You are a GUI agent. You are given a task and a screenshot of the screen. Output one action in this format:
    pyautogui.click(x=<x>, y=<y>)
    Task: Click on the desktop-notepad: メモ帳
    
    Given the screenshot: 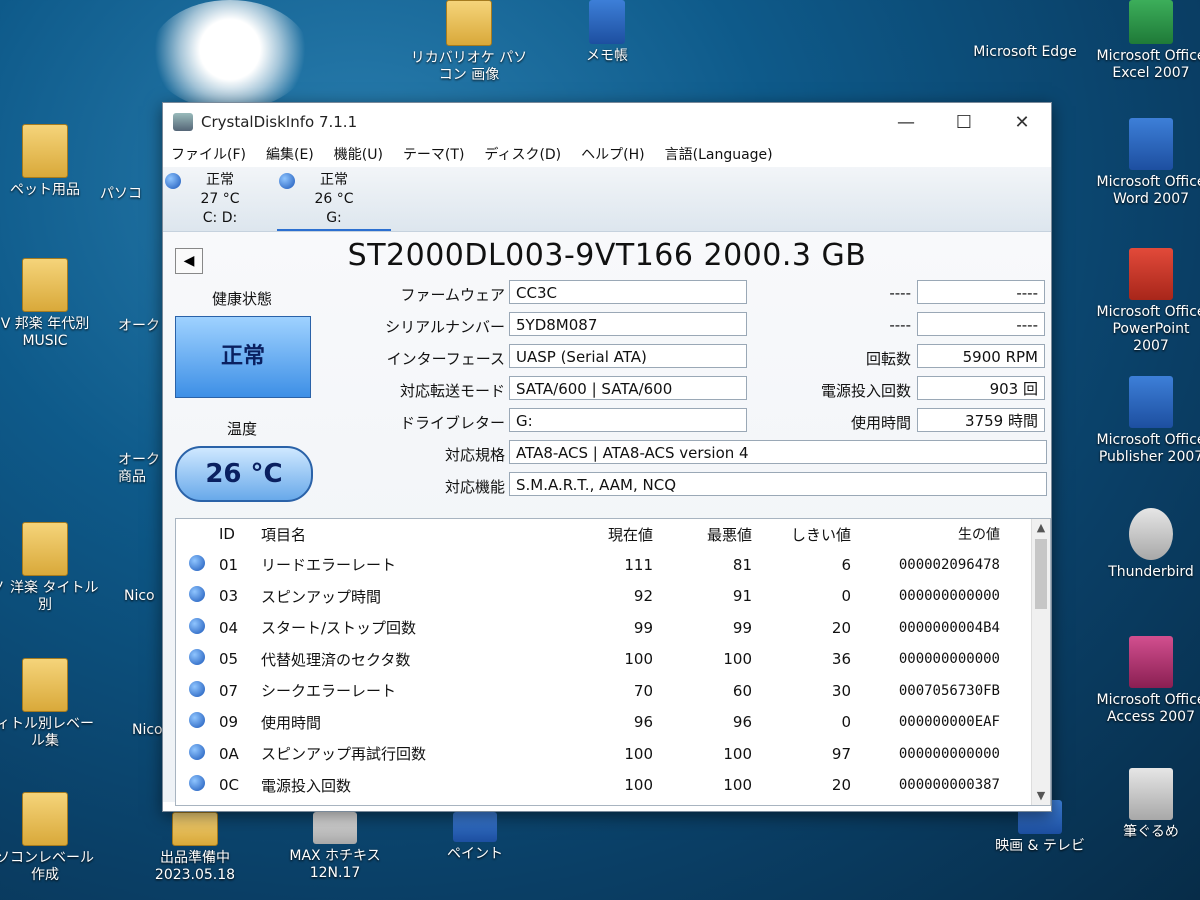 What is the action you would take?
    pyautogui.click(x=607, y=32)
    